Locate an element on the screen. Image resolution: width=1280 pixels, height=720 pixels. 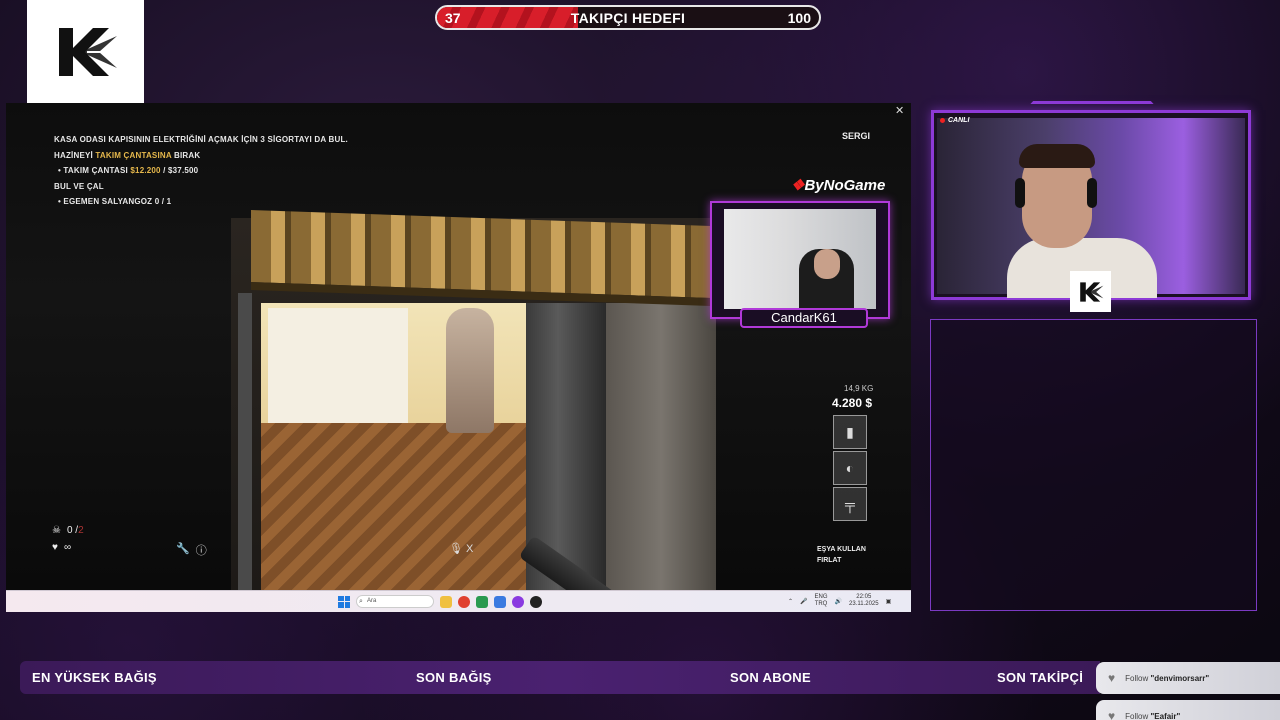
follower-goal-bar: 37 TAKIPÇI HEDEFI 100 is located at coordinates (628, 17).